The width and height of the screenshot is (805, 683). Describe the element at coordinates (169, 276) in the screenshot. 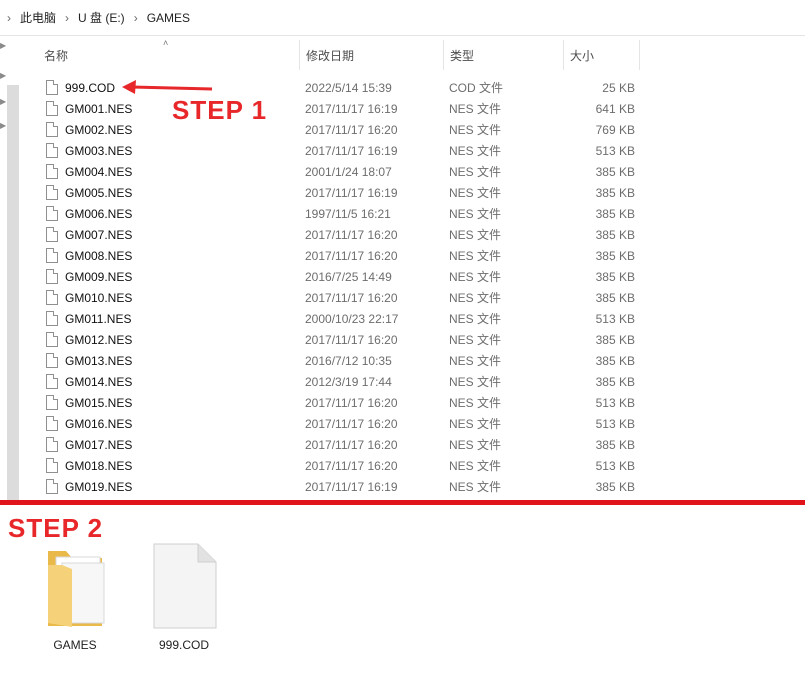

I see `file-name-cell: GM009.NES` at that location.